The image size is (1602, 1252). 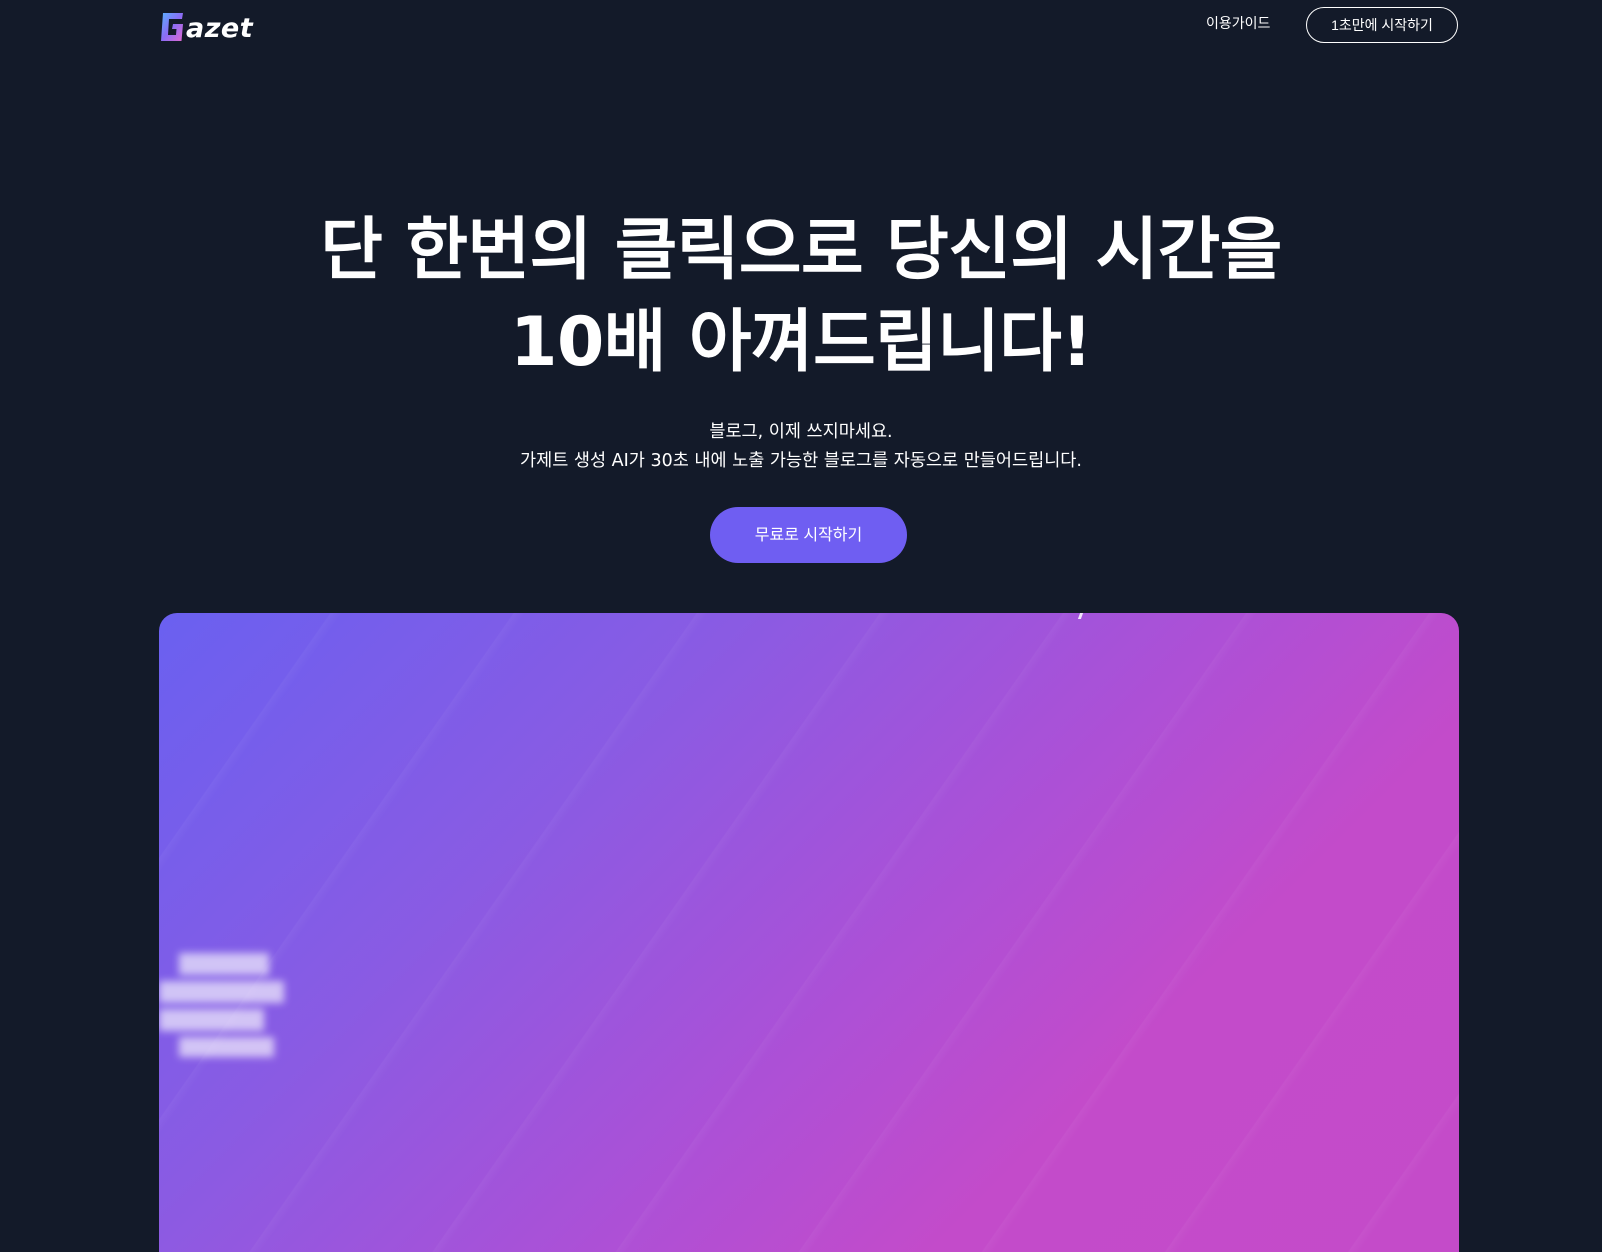 I want to click on header-start-button: 1초만에 시작하기, so click(x=1382, y=25).